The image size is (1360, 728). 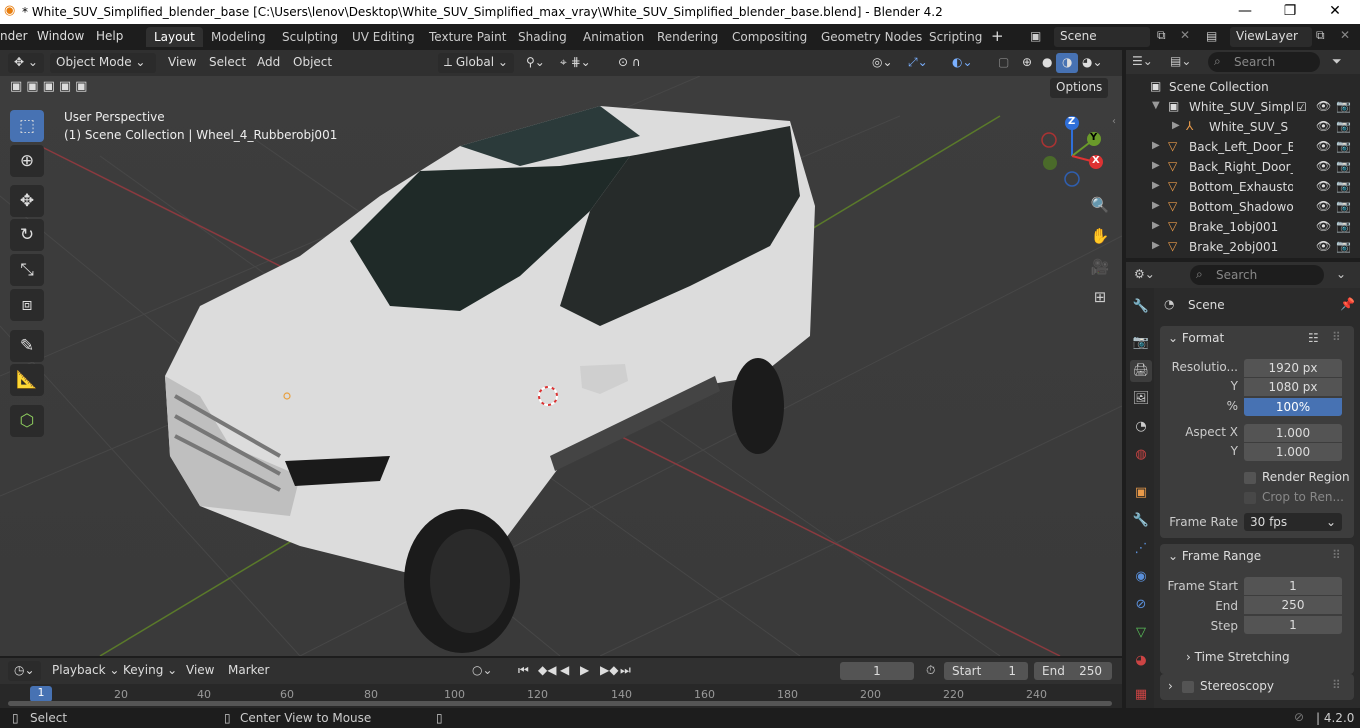 I want to click on transform-orientation-dropdown: ⟂ Global ⌄, so click(x=476, y=63).